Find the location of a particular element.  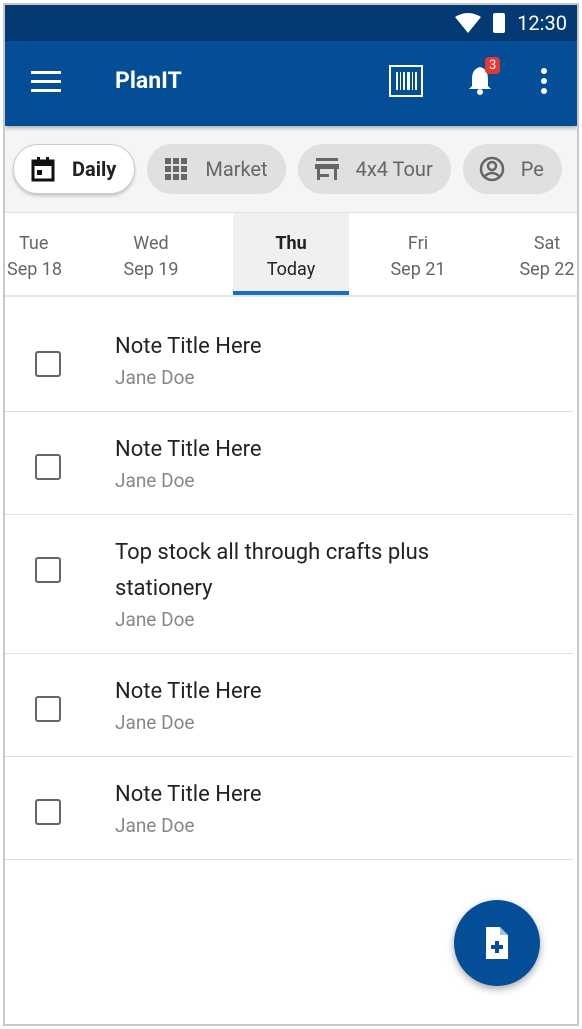

tab-day-fri: Fri Sep 21 is located at coordinates (418, 254).